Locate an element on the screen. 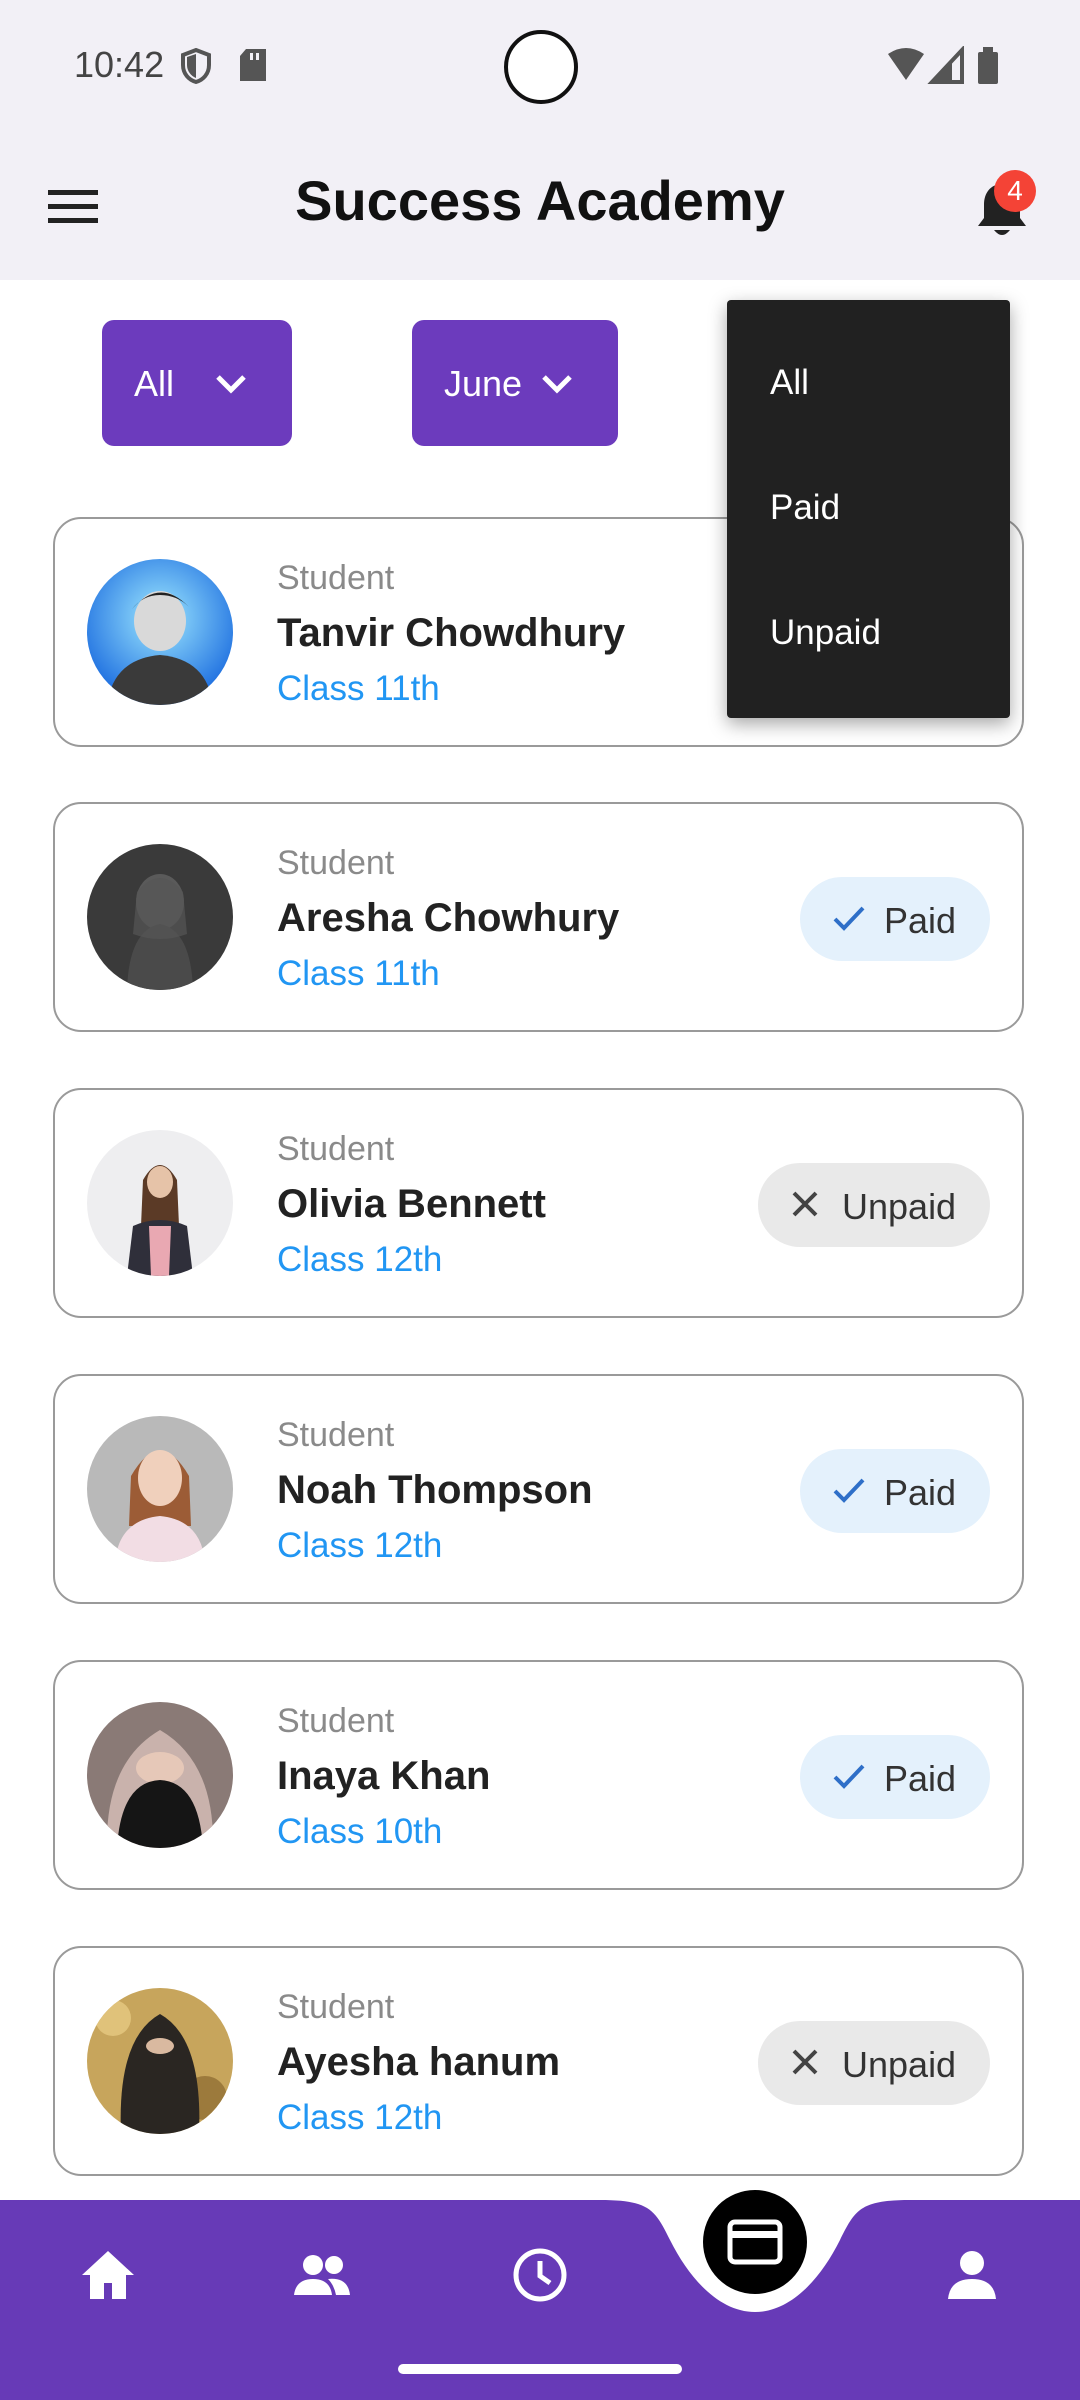 The height and width of the screenshot is (2400, 1080). battery-icon is located at coordinates (988, 68).